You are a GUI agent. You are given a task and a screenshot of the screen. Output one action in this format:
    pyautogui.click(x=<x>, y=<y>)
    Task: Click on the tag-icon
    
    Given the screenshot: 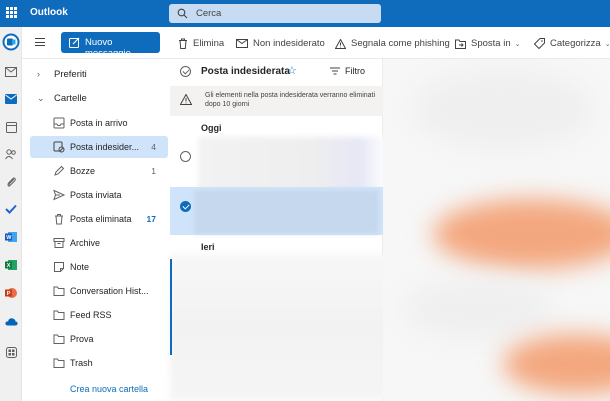 What is the action you would take?
    pyautogui.click(x=539, y=43)
    